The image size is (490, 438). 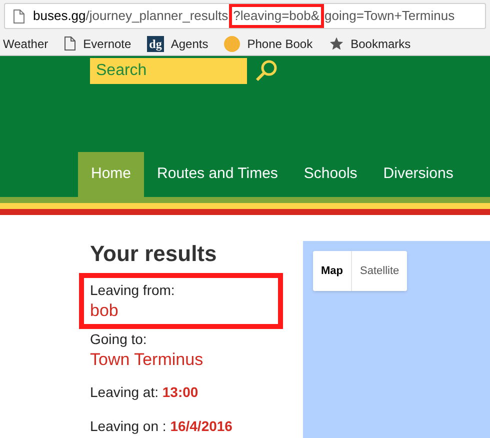 I want to click on address-bar: buses.gg/journey_planner_results ?leaving=bob& going=Town+Terminus, so click(x=245, y=16).